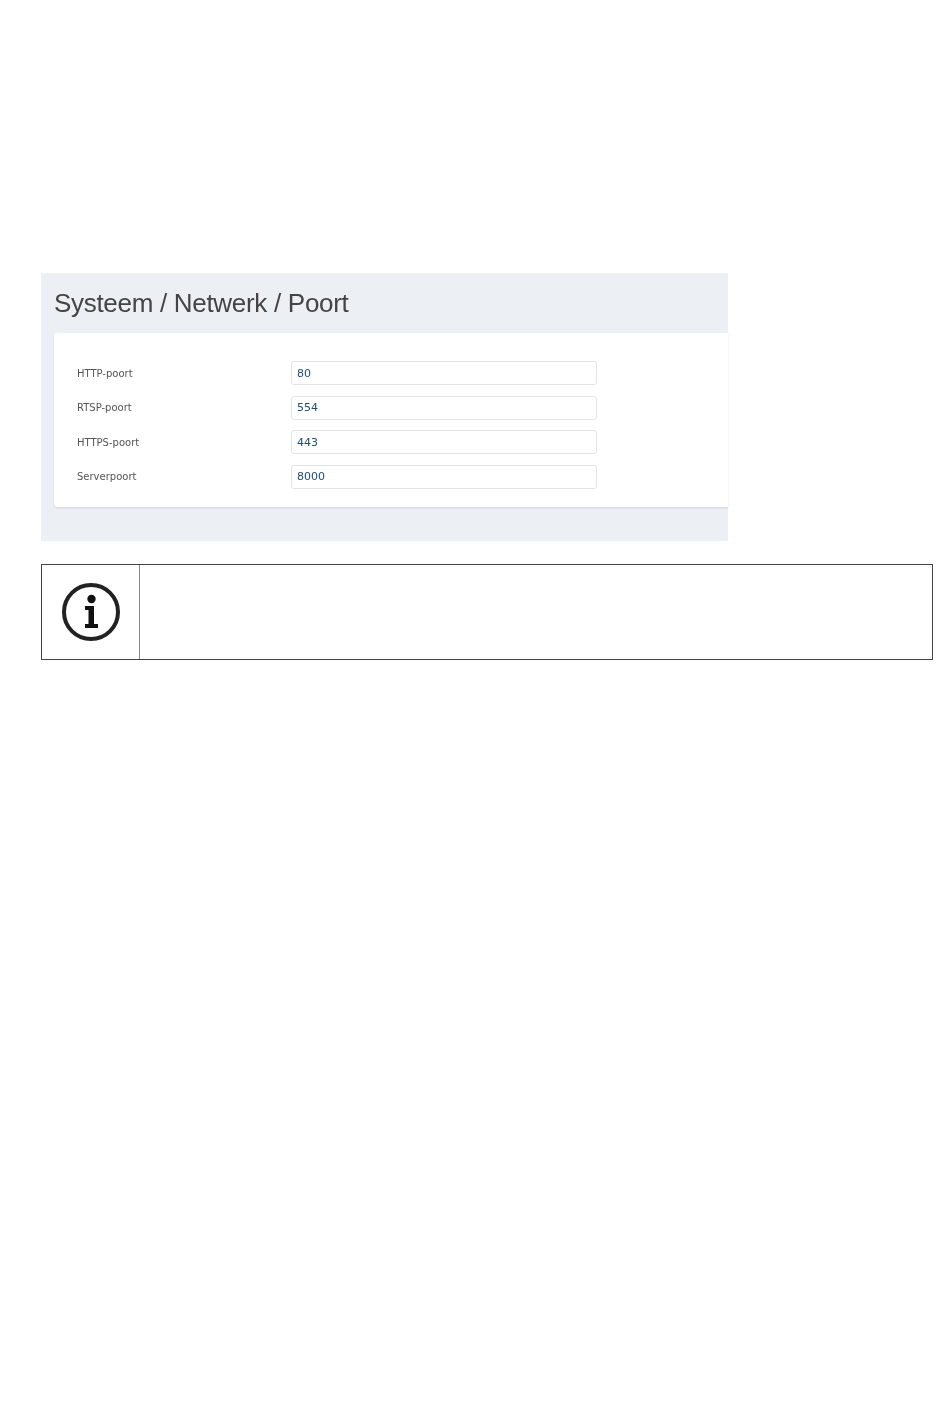 The image size is (950, 1409). Describe the element at coordinates (107, 477) in the screenshot. I see `field-label: Serverpoort` at that location.